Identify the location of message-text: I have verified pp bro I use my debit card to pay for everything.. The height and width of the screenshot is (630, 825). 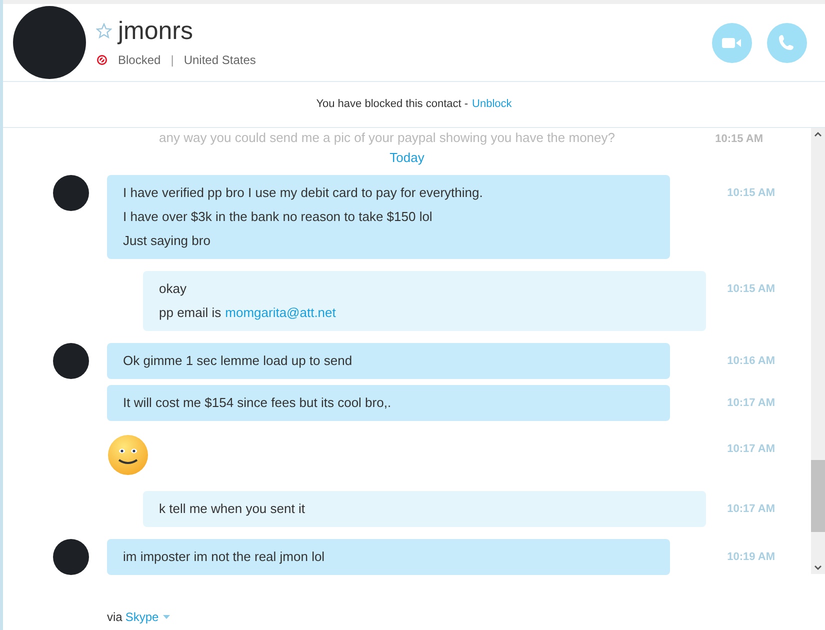
(303, 193).